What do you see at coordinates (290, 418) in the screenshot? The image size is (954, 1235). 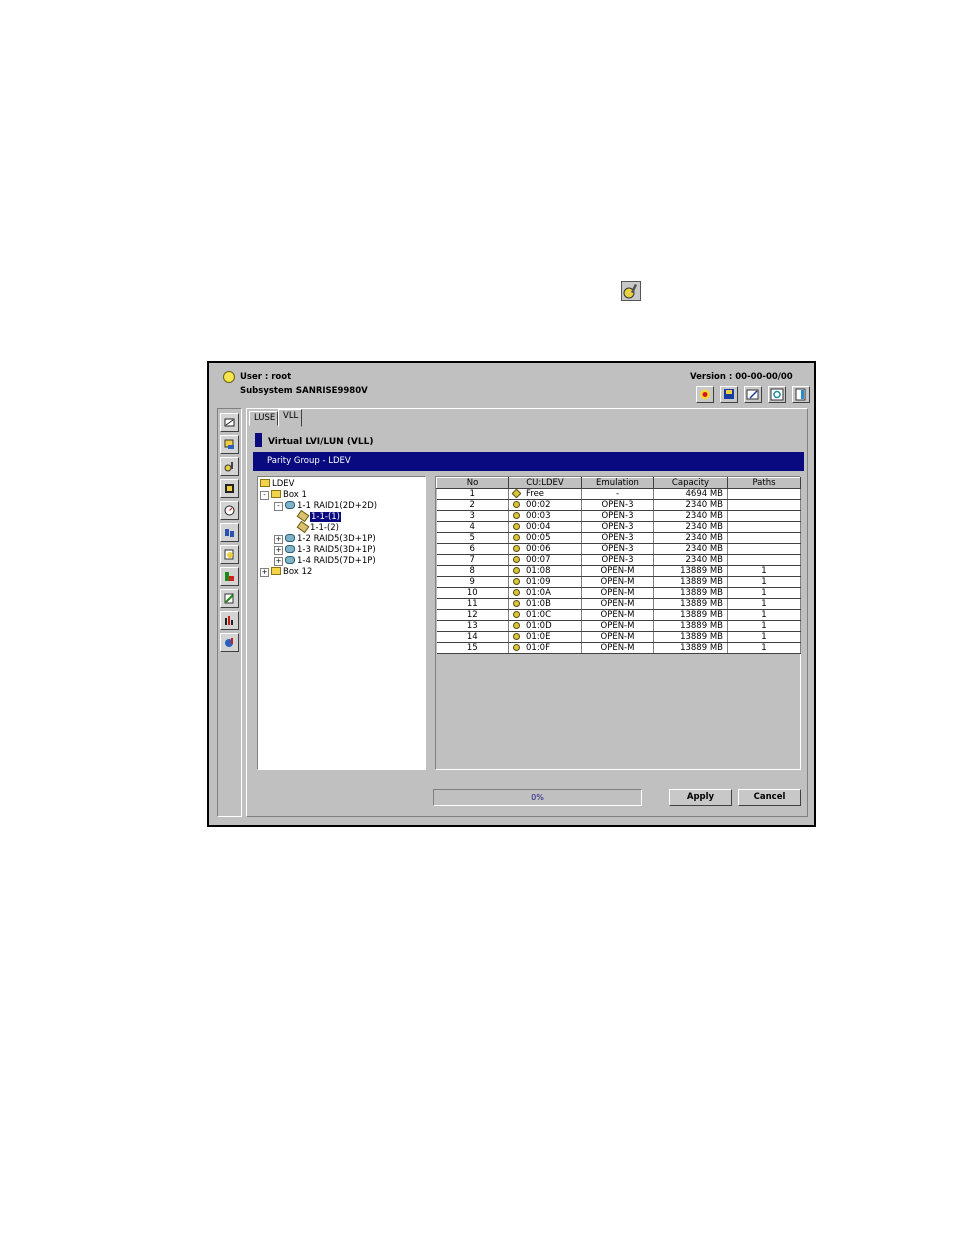 I see `tab-vll: VLL` at bounding box center [290, 418].